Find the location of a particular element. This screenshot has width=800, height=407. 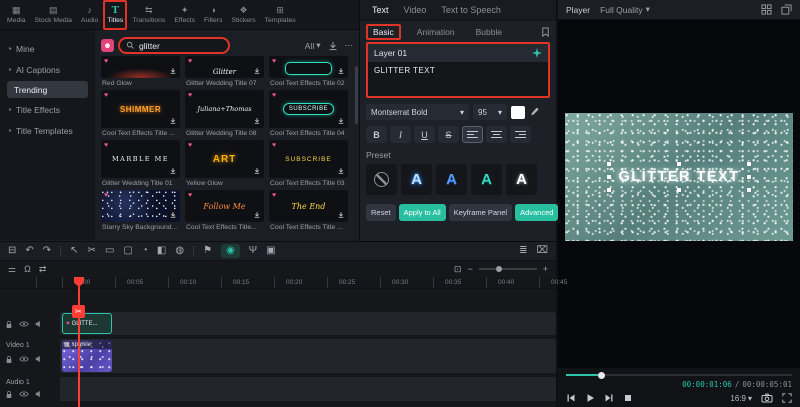

apply-to-all-button: Apply to All is located at coordinates (422, 212).